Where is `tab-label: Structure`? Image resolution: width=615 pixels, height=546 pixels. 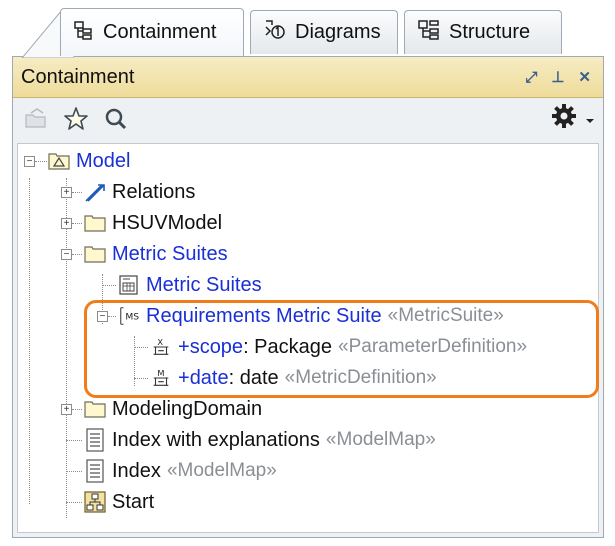 tab-label: Structure is located at coordinates (490, 32).